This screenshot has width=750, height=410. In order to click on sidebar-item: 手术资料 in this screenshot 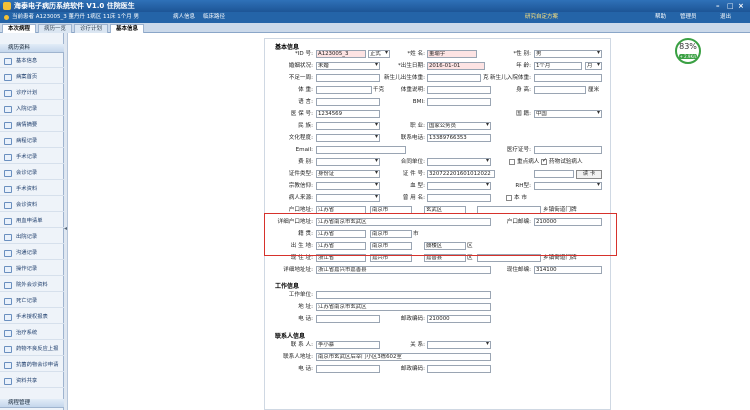, I will do `click(32, 189)`.